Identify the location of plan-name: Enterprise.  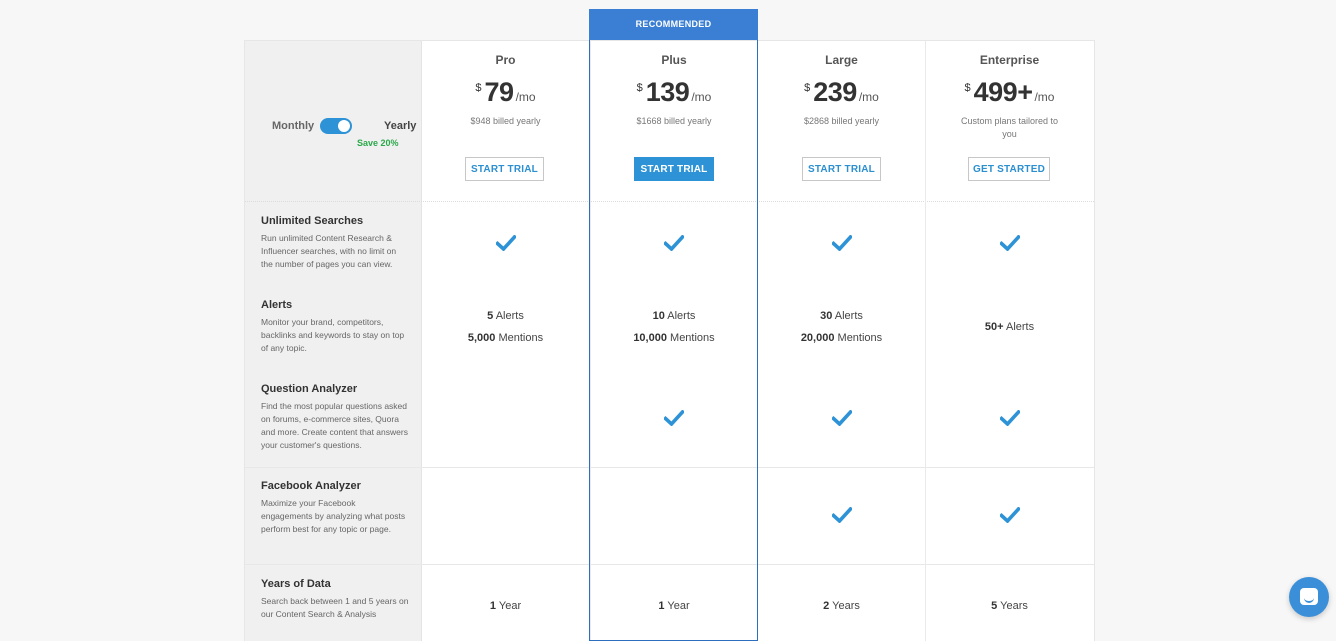
(1009, 60).